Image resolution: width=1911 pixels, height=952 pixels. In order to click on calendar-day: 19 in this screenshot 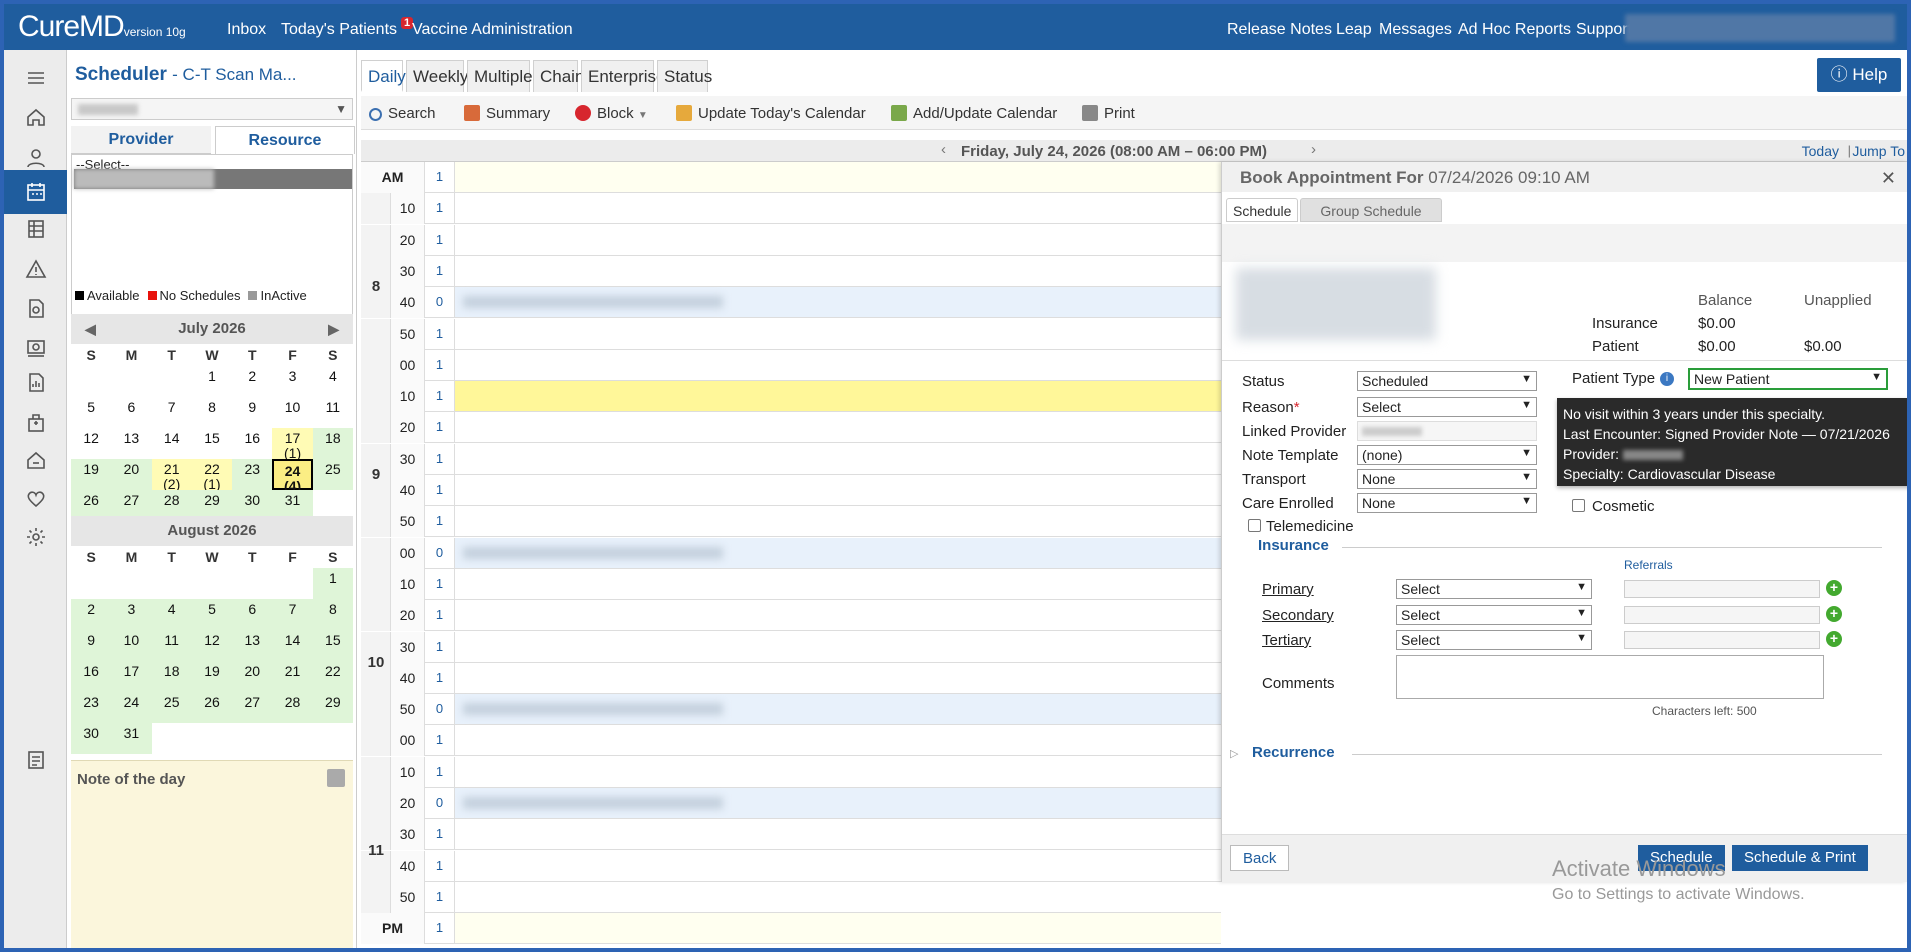, I will do `click(91, 474)`.